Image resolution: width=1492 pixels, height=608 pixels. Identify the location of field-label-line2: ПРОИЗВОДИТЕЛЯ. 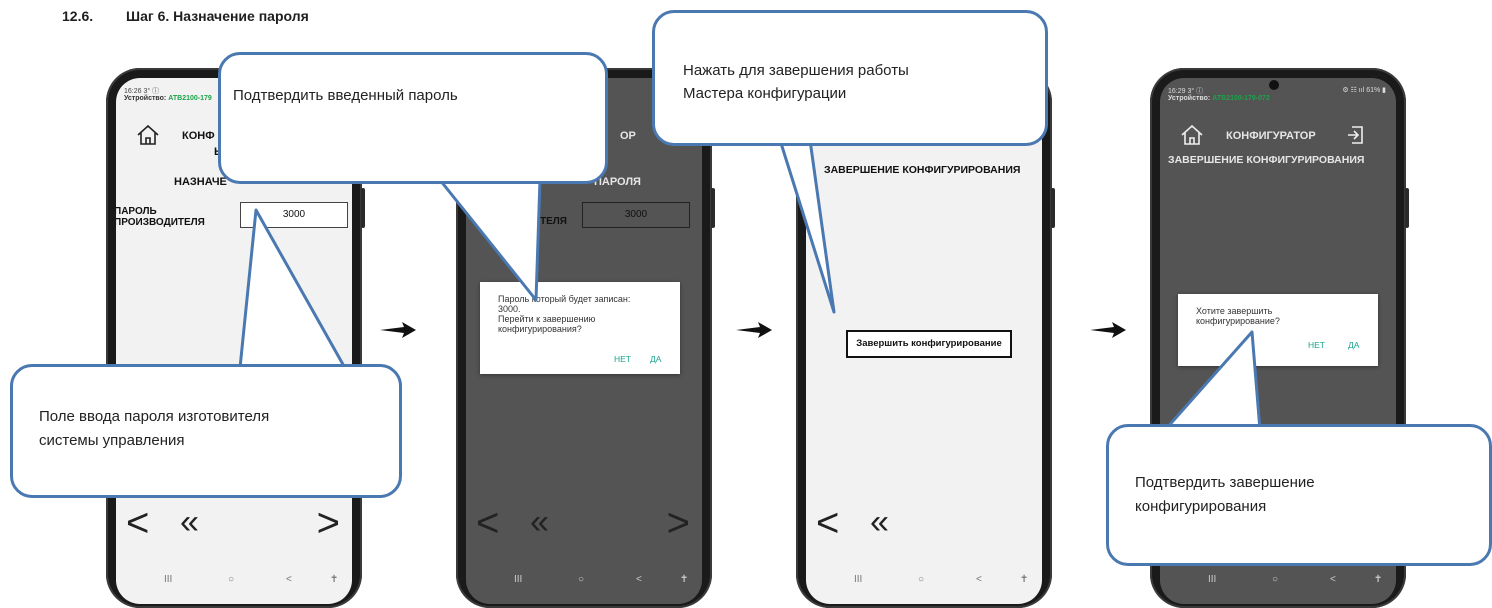
(160, 222).